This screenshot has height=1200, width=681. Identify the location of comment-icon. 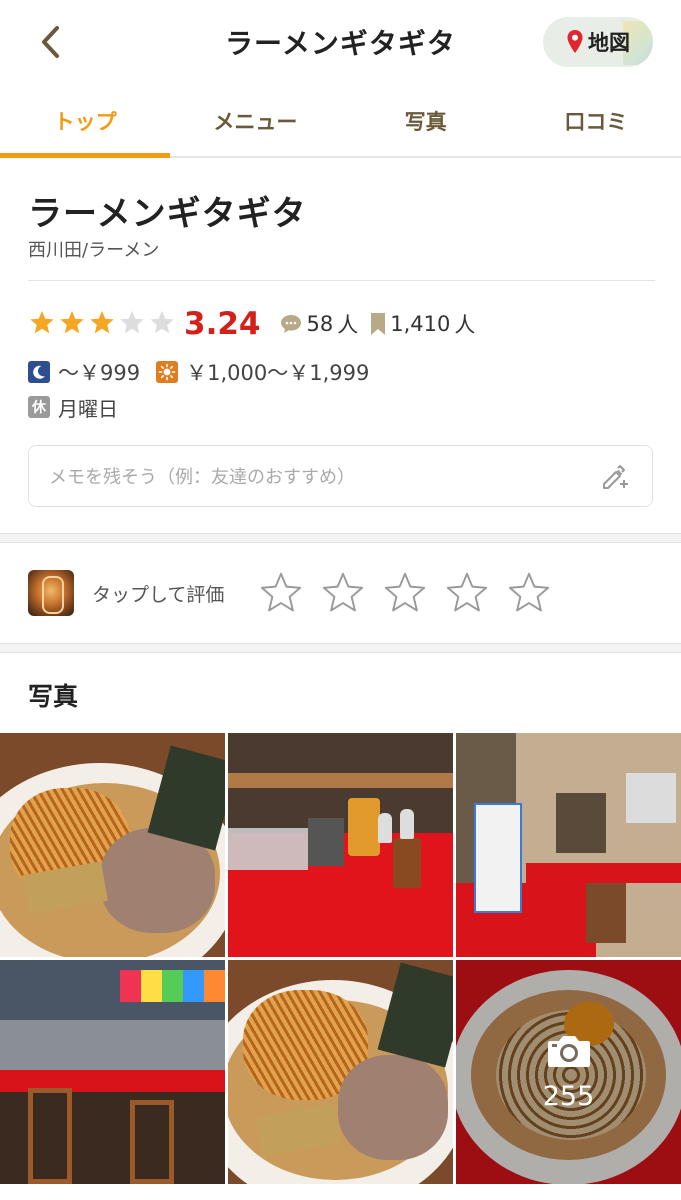
(290, 324).